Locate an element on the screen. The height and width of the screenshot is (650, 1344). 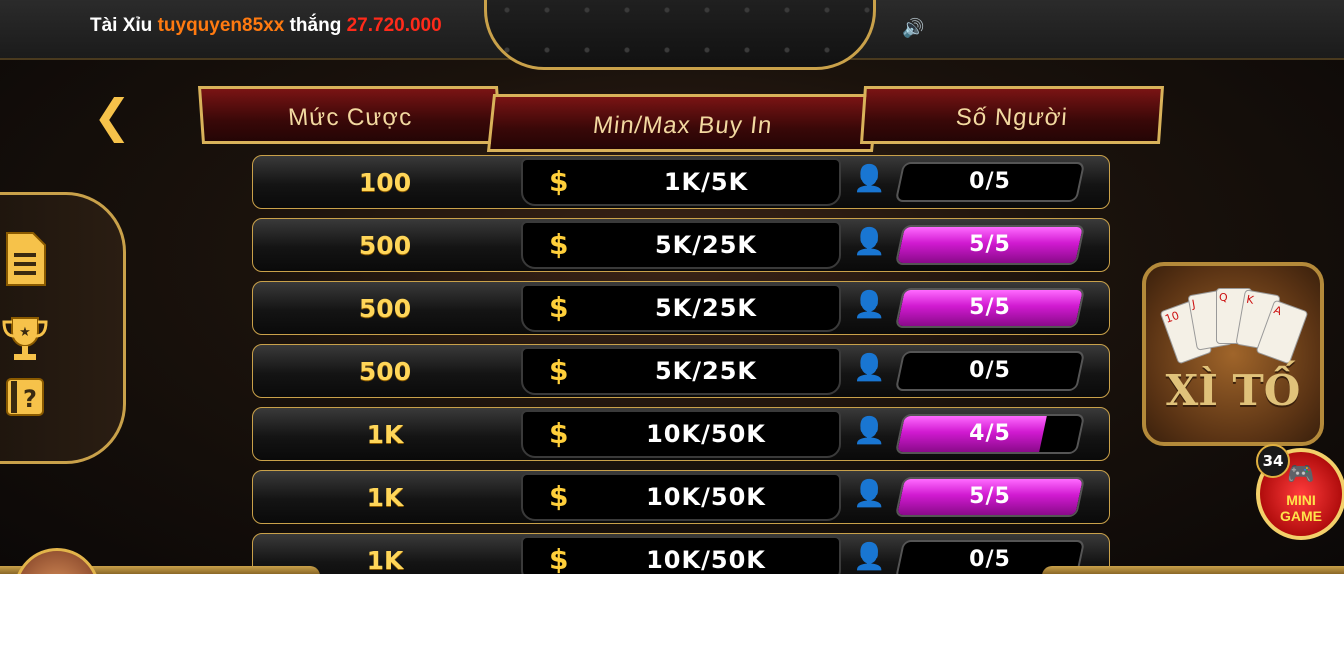
trophy-icon: ★ is located at coordinates (25, 339).